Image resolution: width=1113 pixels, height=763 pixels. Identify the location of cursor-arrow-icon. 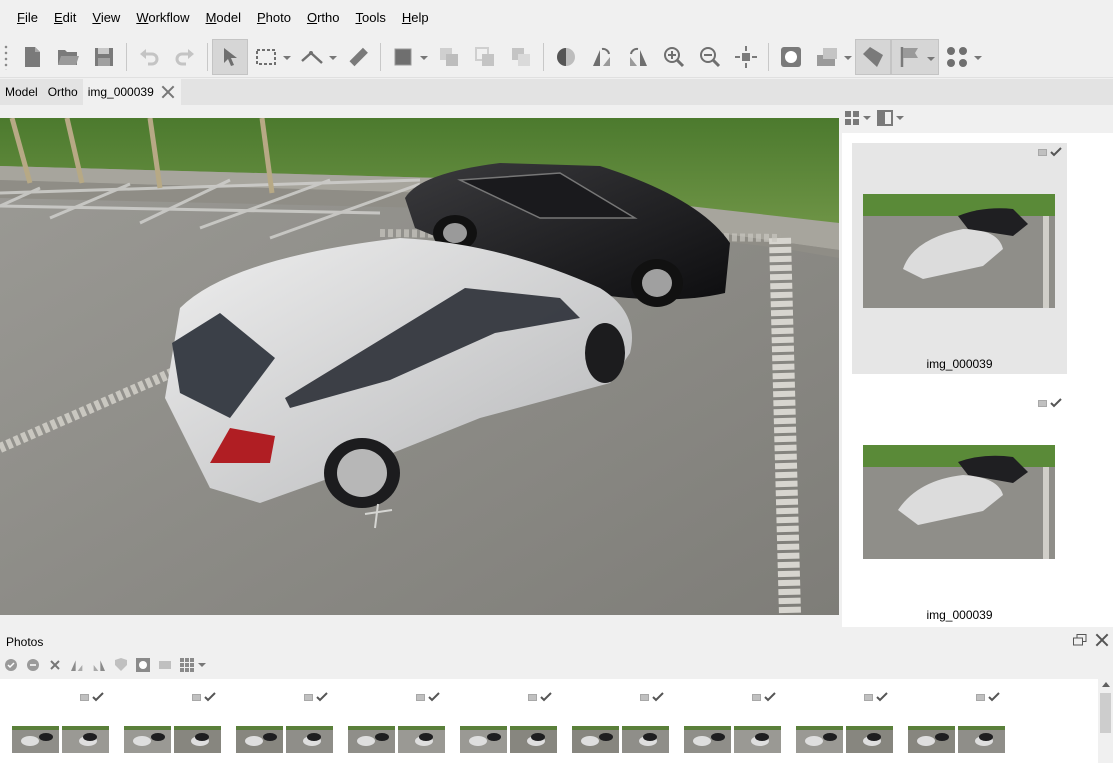
(230, 56).